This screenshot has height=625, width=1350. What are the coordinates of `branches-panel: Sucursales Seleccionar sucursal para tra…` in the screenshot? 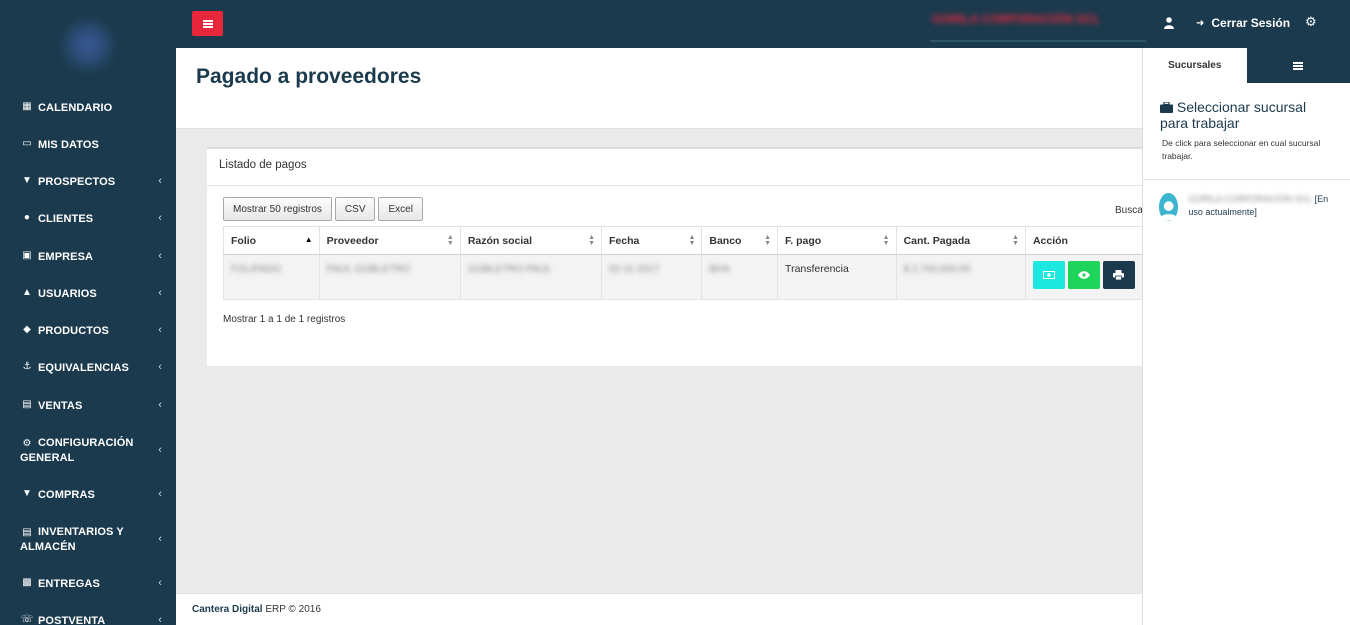 It's located at (1246, 336).